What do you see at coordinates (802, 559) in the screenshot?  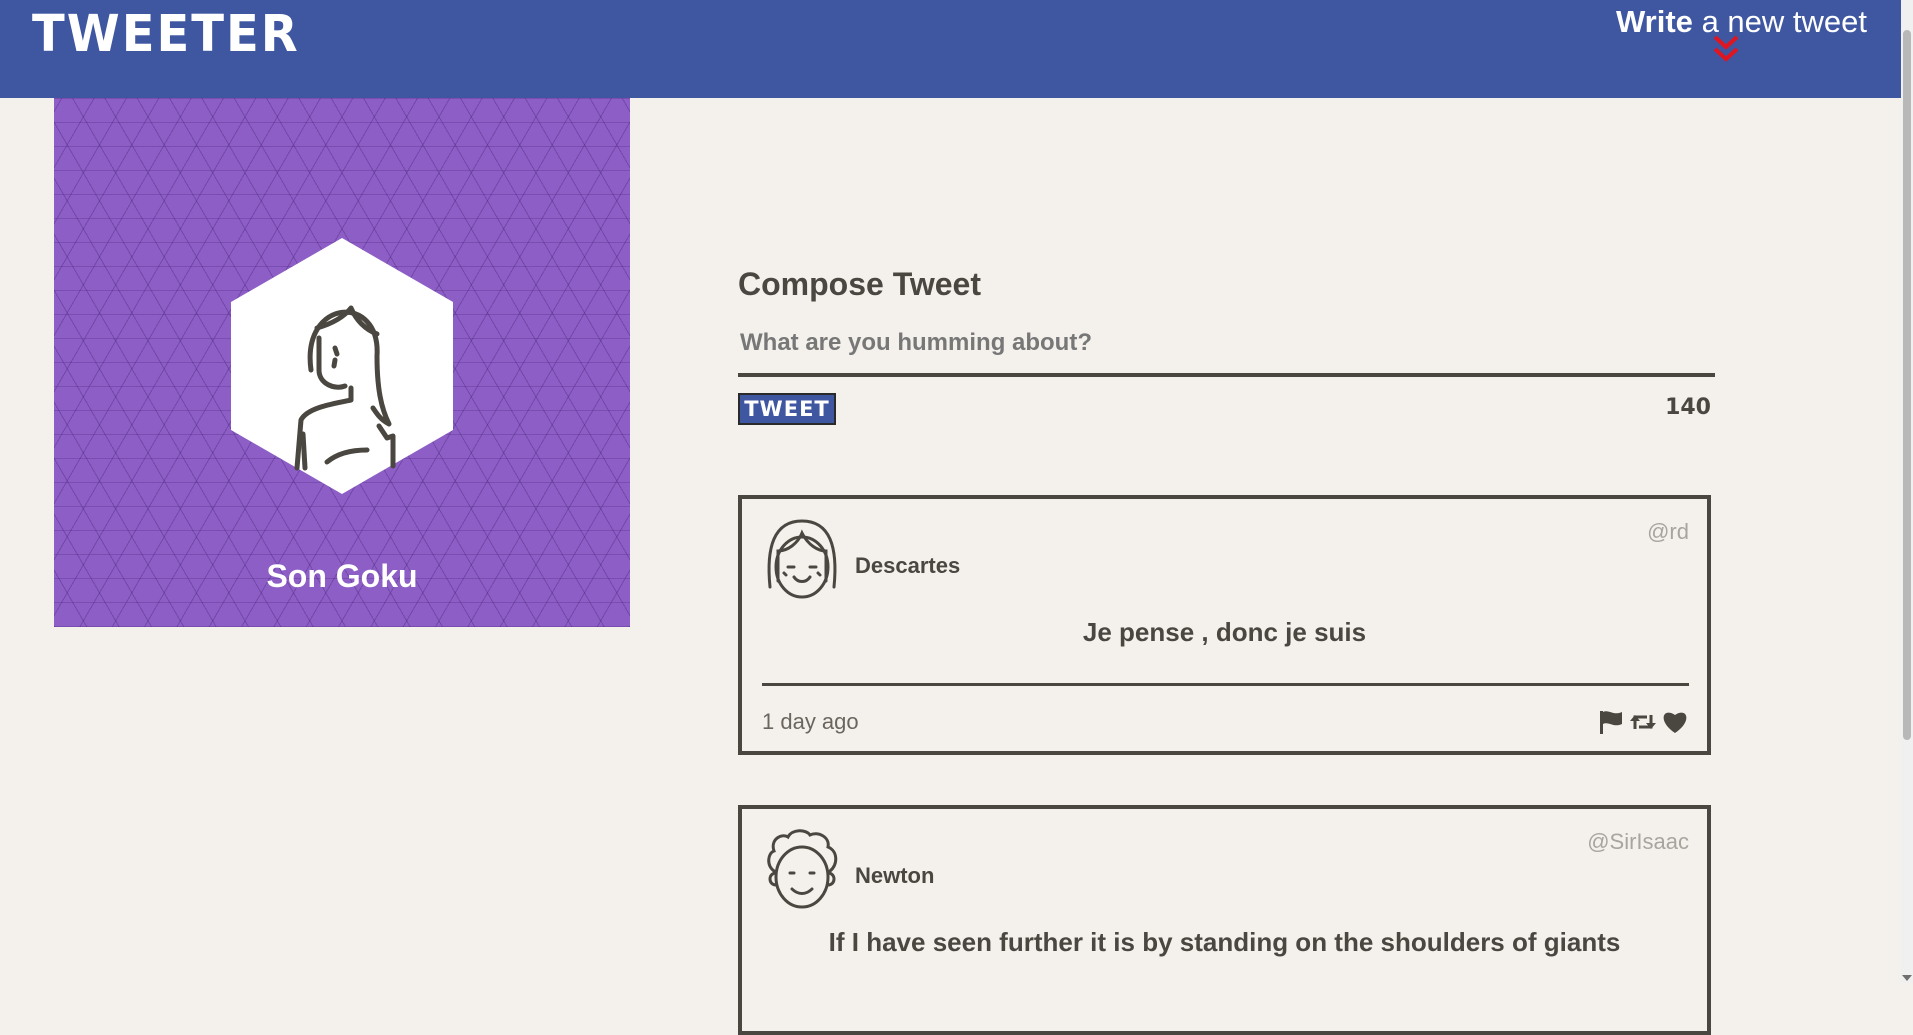 I see `girl-bangs-avatar-icon` at bounding box center [802, 559].